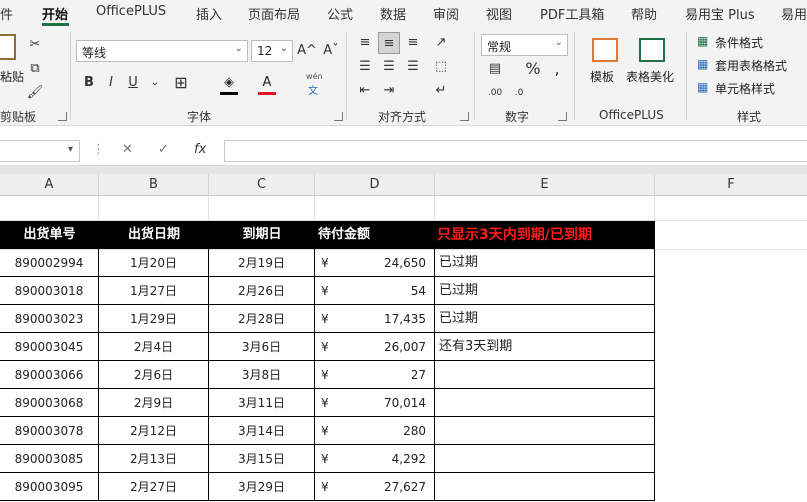  Describe the element at coordinates (365, 43) in the screenshot. I see `align-top-icon: ≡` at that location.